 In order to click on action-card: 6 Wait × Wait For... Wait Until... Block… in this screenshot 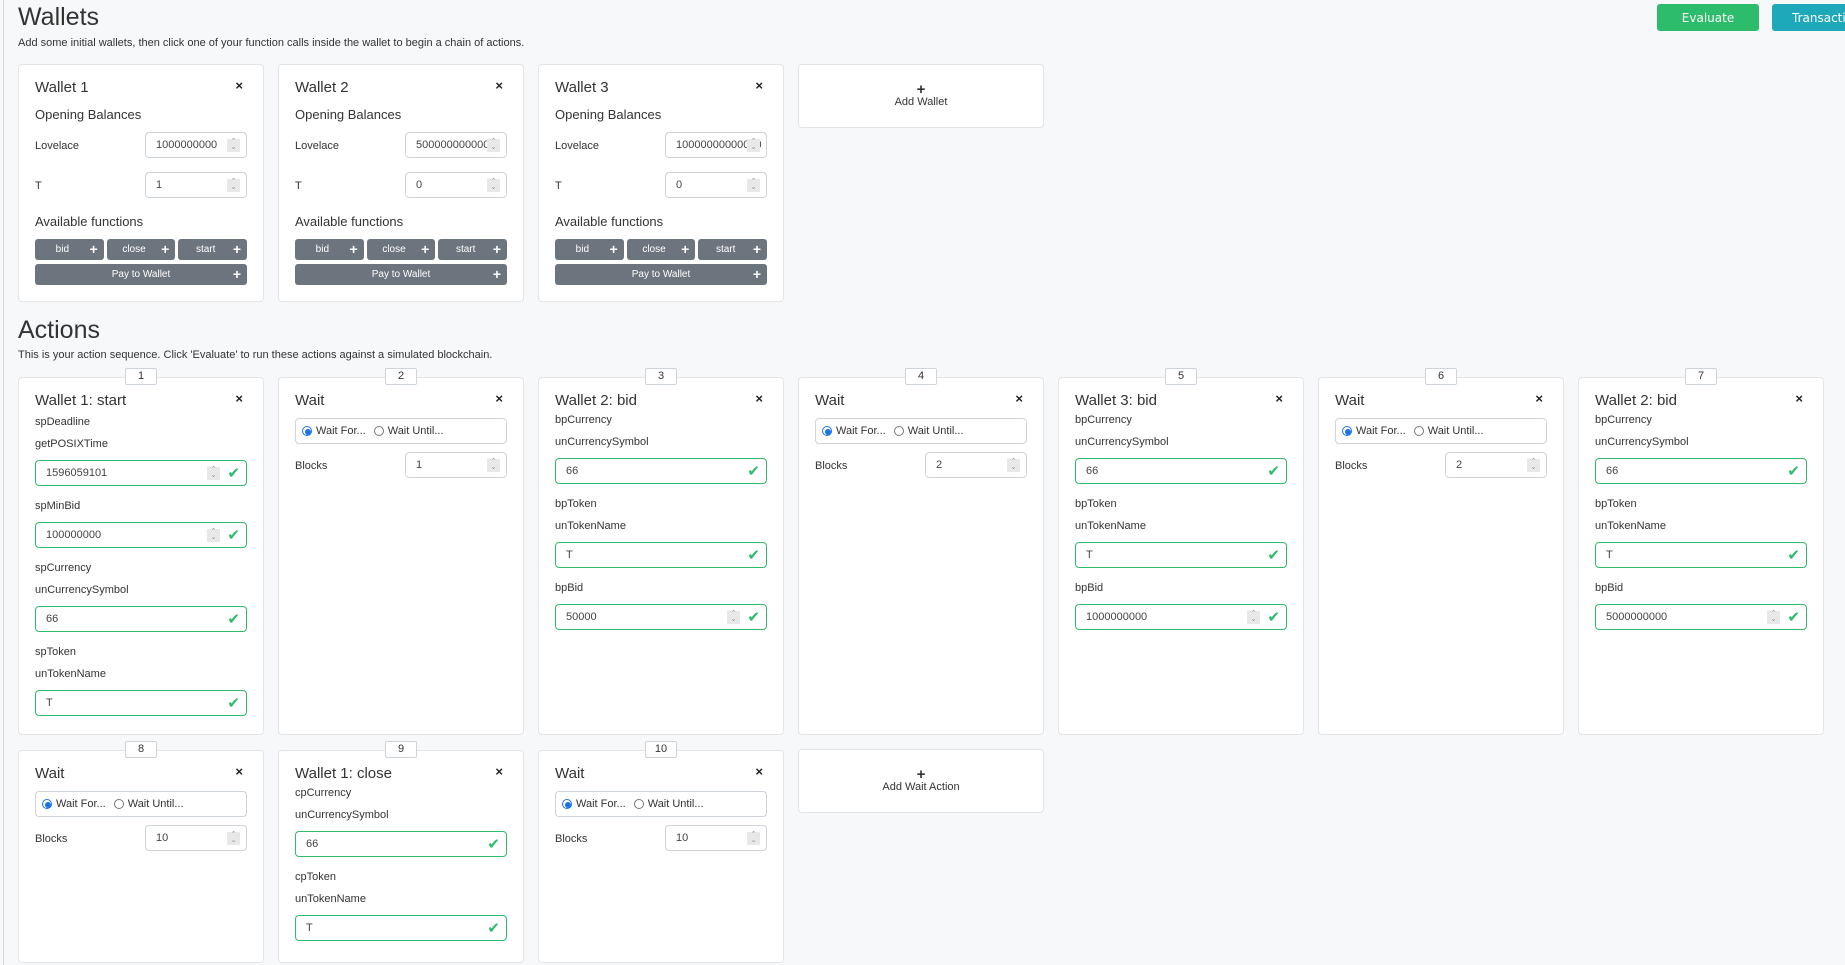, I will do `click(1441, 551)`.